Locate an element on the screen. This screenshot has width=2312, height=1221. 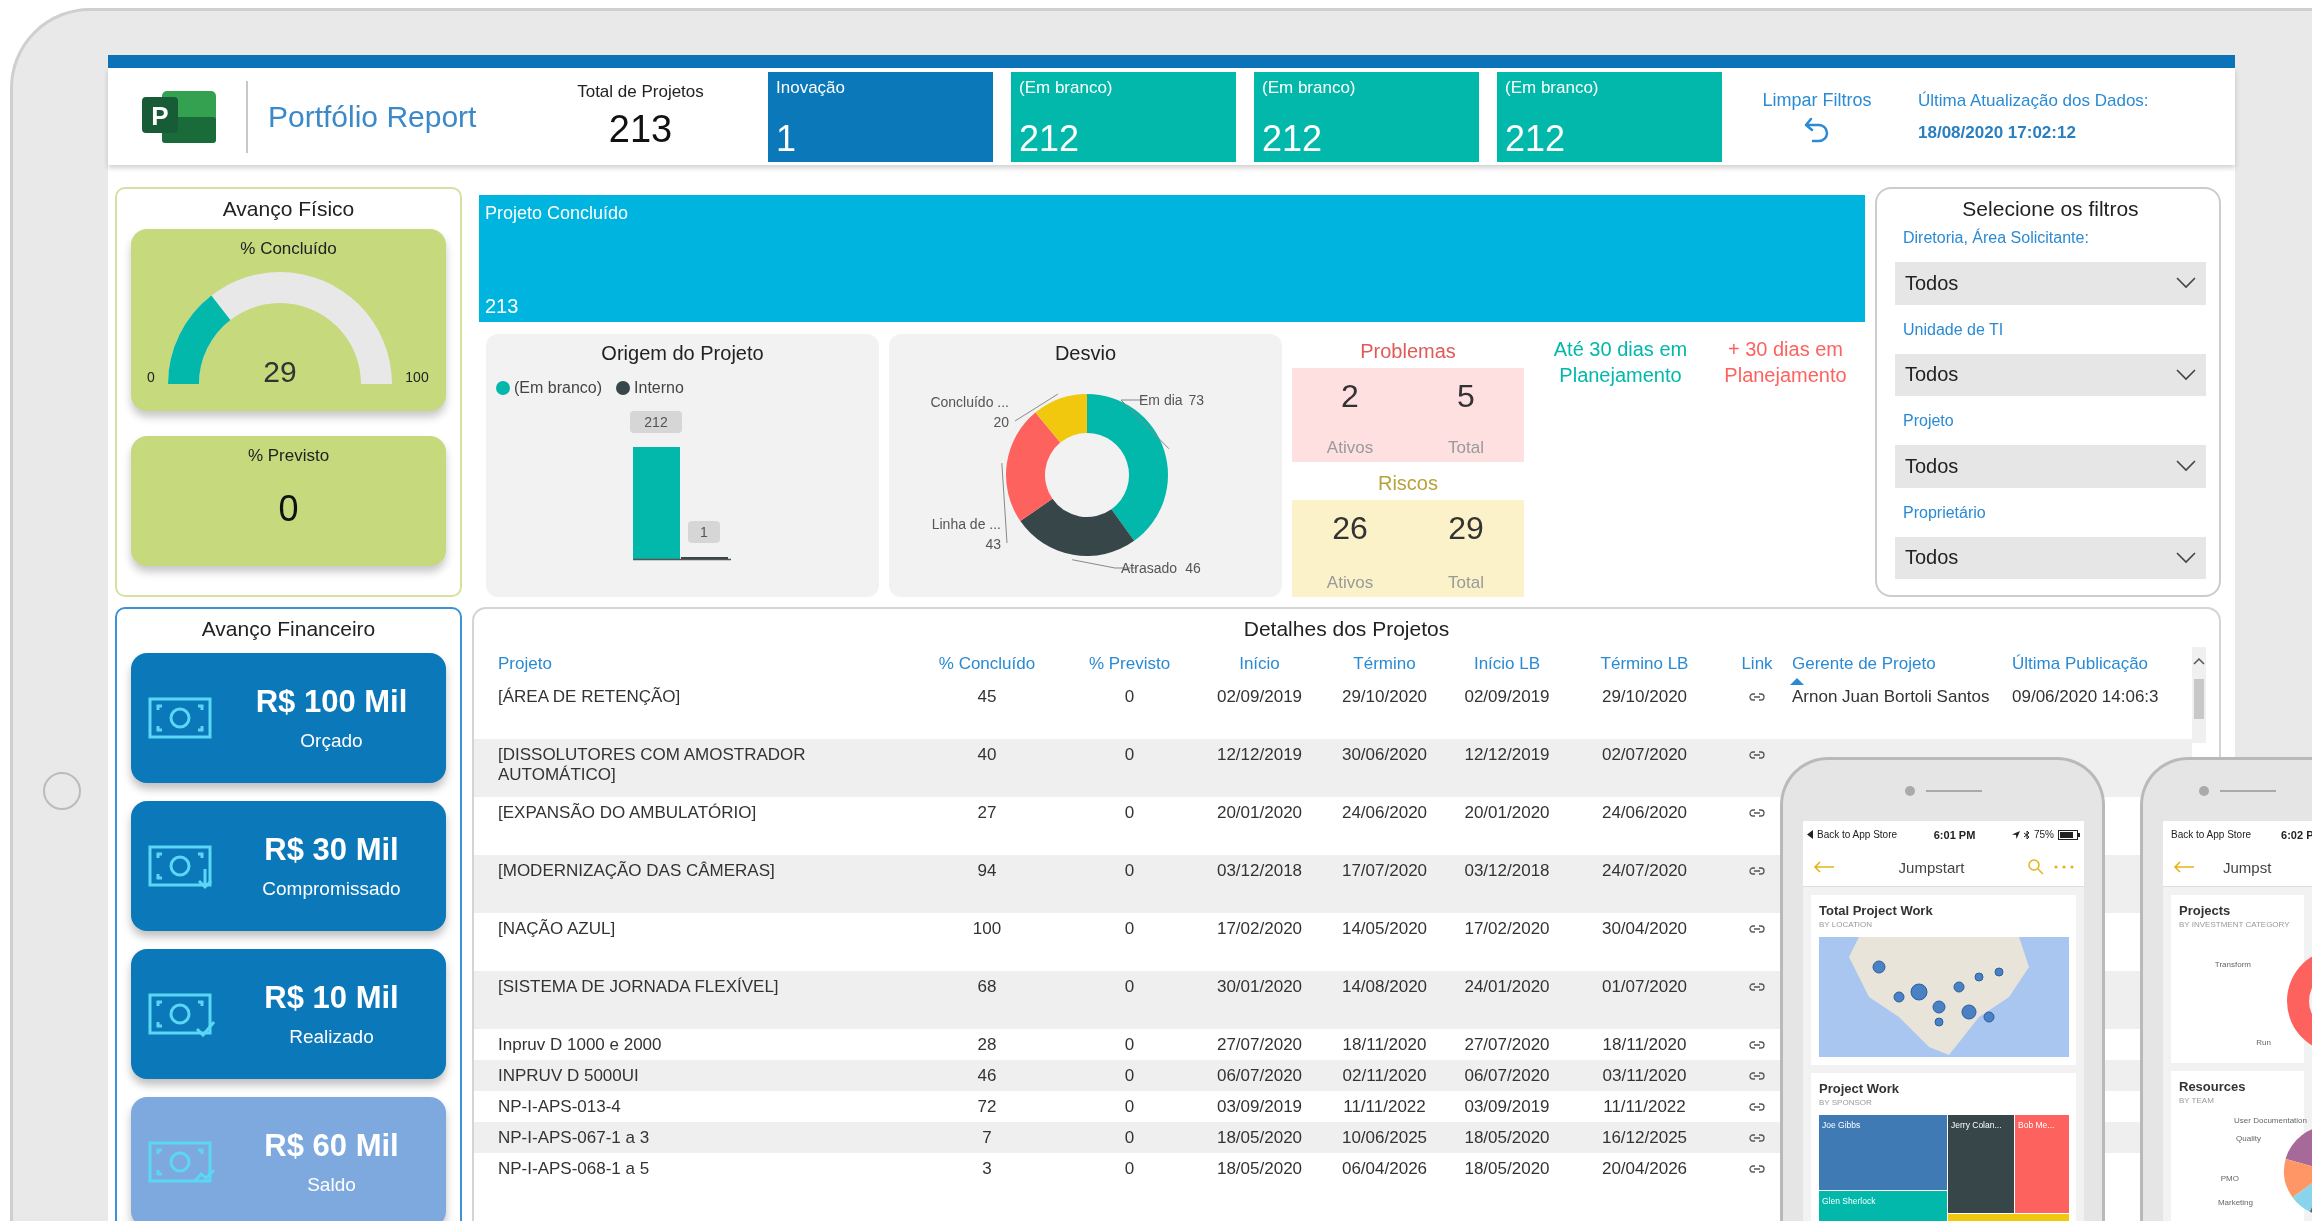
column-header: Link is located at coordinates (1757, 663).